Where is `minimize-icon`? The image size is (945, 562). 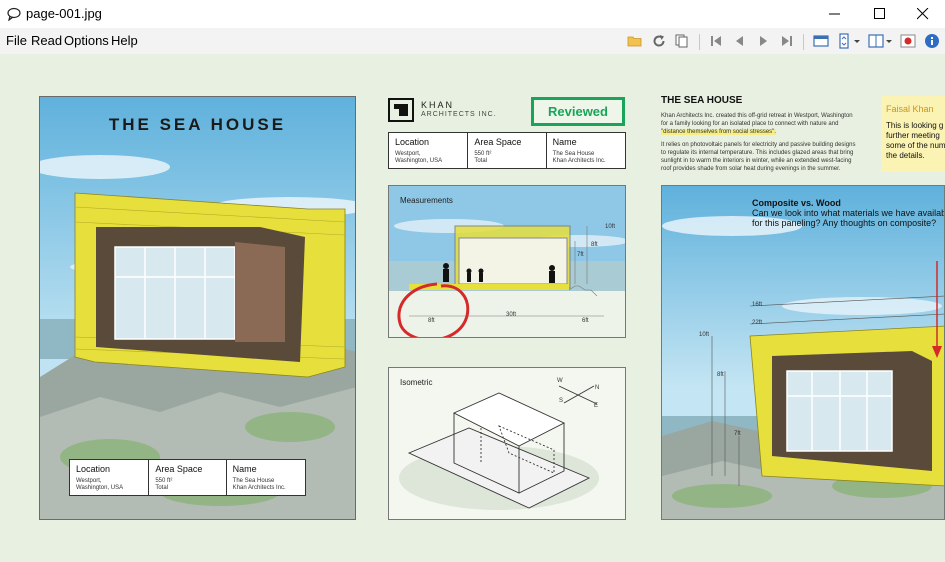 minimize-icon is located at coordinates (834, 14).